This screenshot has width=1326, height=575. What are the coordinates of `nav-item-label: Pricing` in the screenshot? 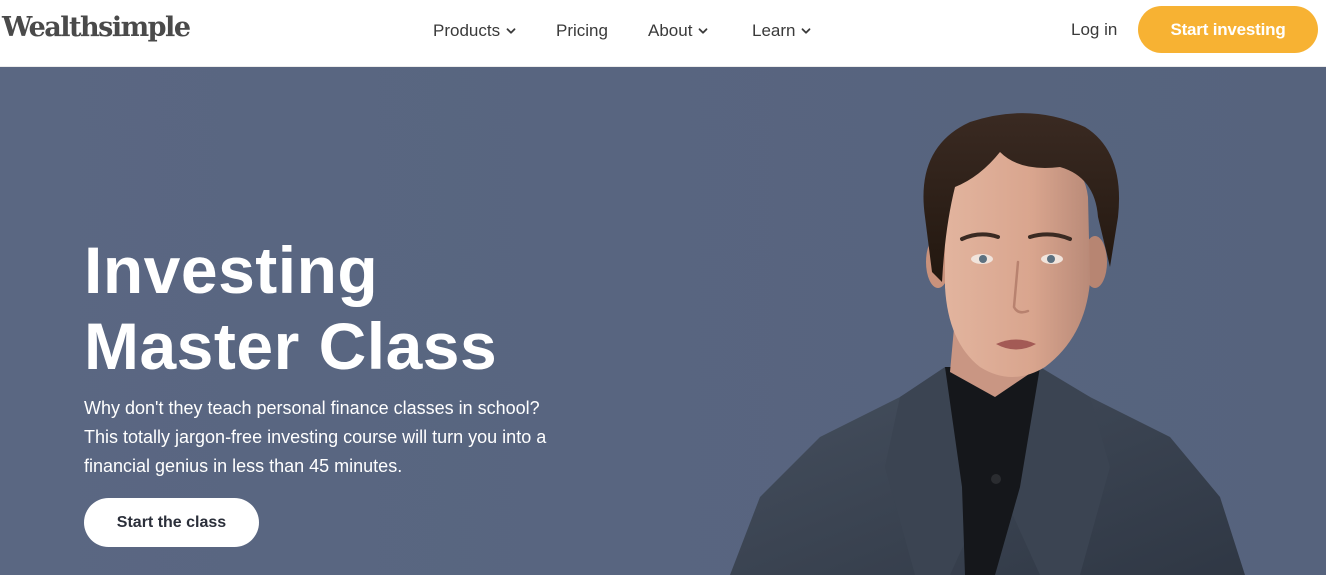 It's located at (582, 30).